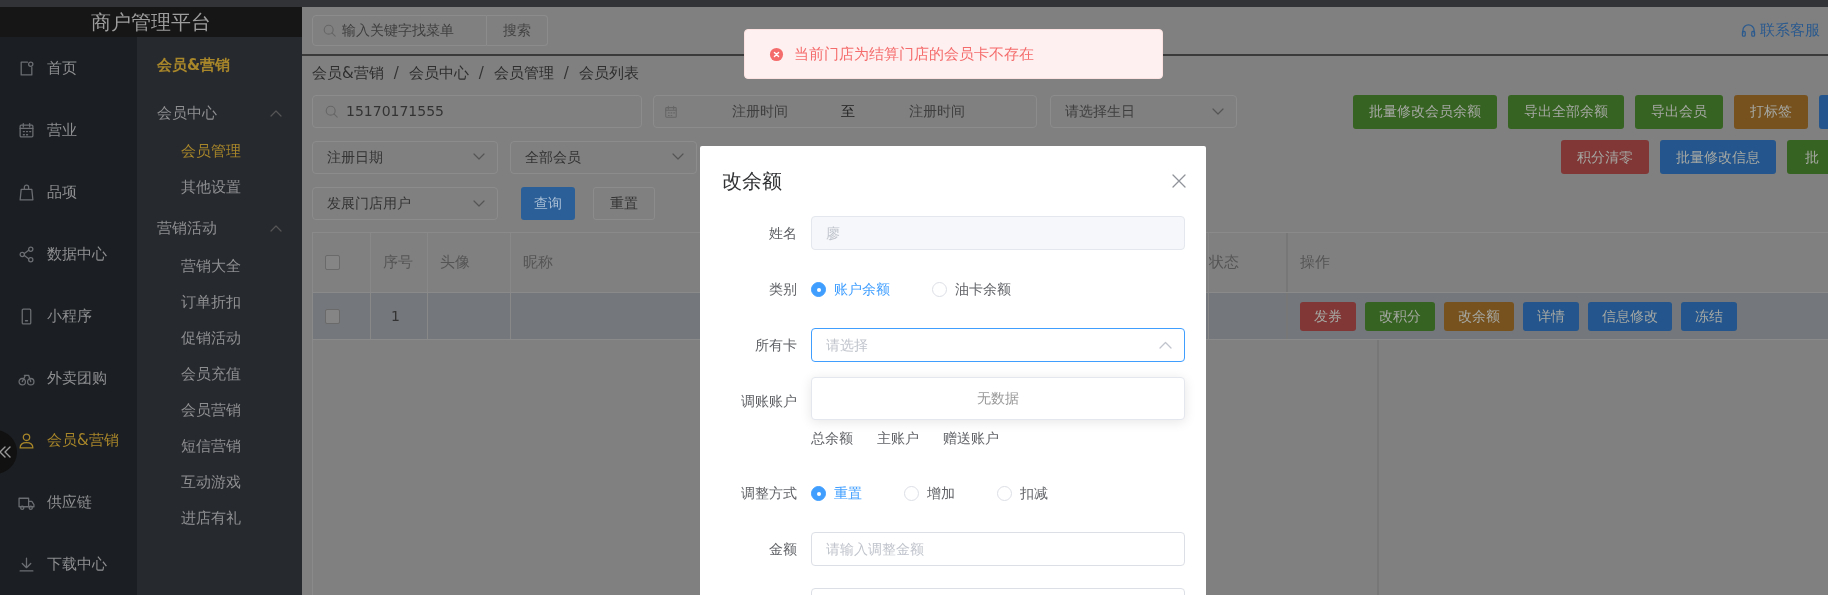  What do you see at coordinates (1143, 111) in the screenshot?
I see `select-field: 请选择生日` at bounding box center [1143, 111].